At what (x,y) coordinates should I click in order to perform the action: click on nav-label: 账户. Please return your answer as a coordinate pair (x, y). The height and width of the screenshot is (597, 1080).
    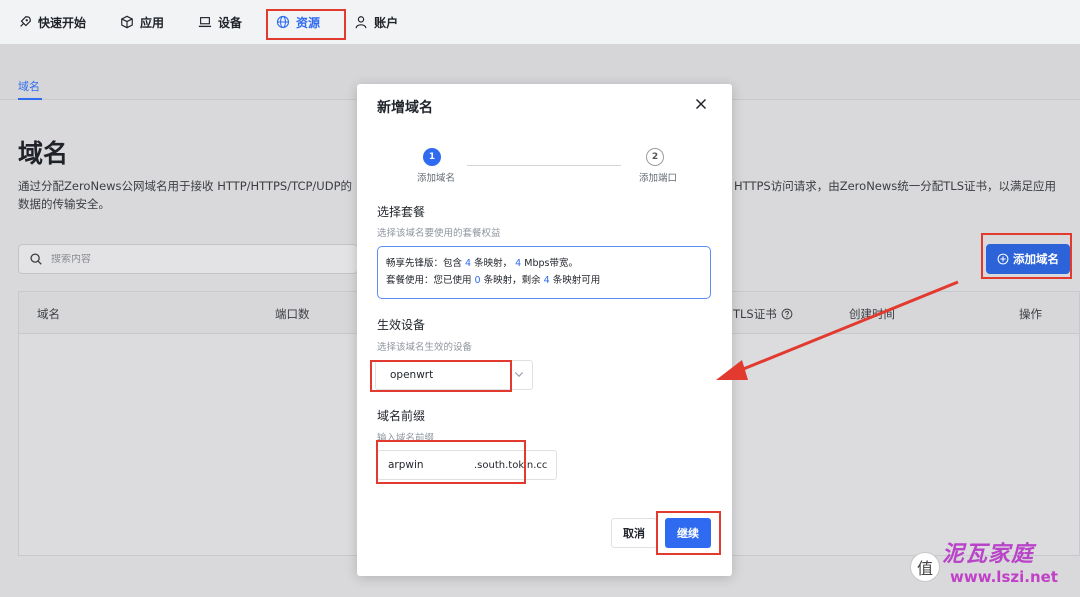
    Looking at the image, I should click on (386, 22).